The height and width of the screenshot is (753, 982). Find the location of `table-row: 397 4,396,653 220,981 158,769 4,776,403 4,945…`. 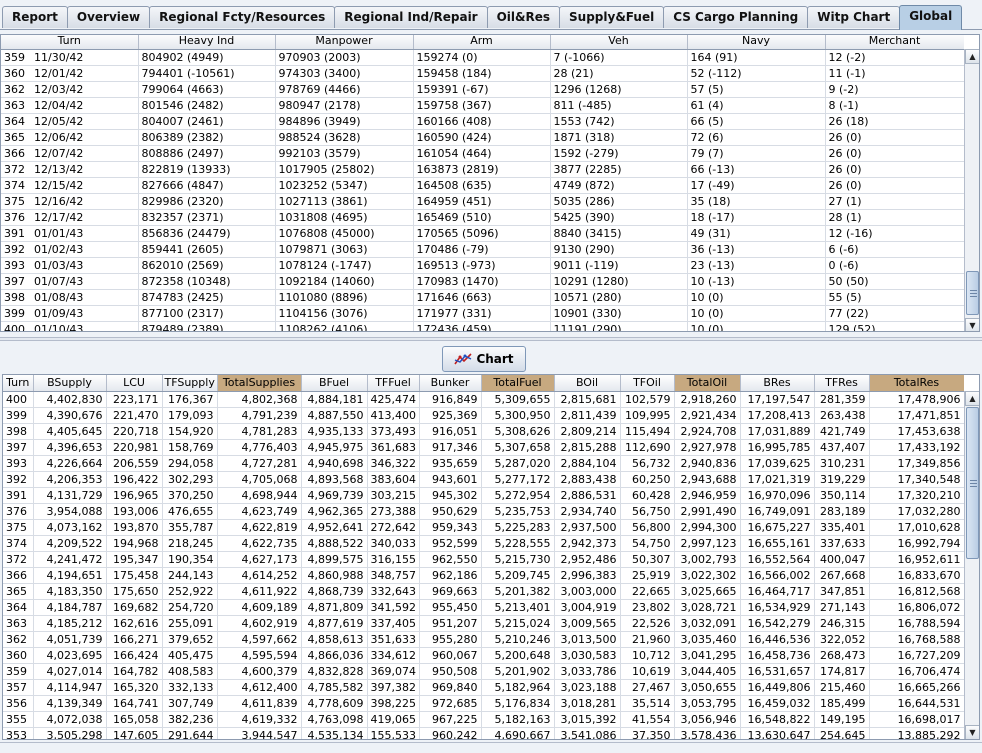

table-row: 397 4,396,653 220,981 158,769 4,776,403 4,945… is located at coordinates (483, 447).